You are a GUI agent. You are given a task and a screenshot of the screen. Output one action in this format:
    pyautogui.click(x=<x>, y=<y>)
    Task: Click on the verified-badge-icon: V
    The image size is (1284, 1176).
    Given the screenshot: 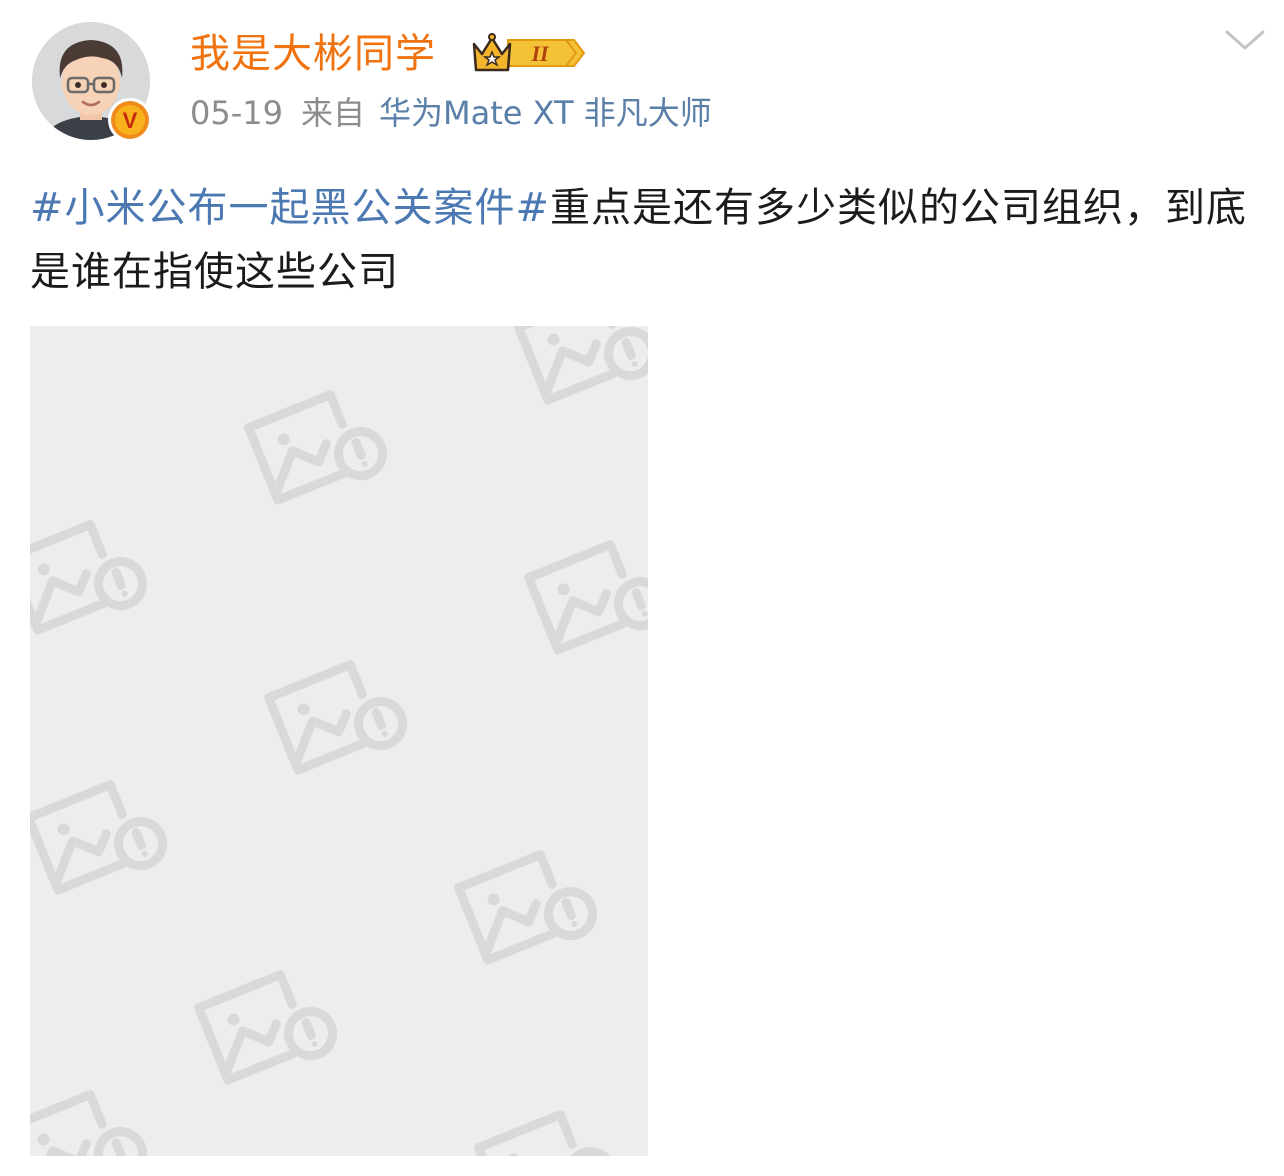 What is the action you would take?
    pyautogui.click(x=130, y=120)
    